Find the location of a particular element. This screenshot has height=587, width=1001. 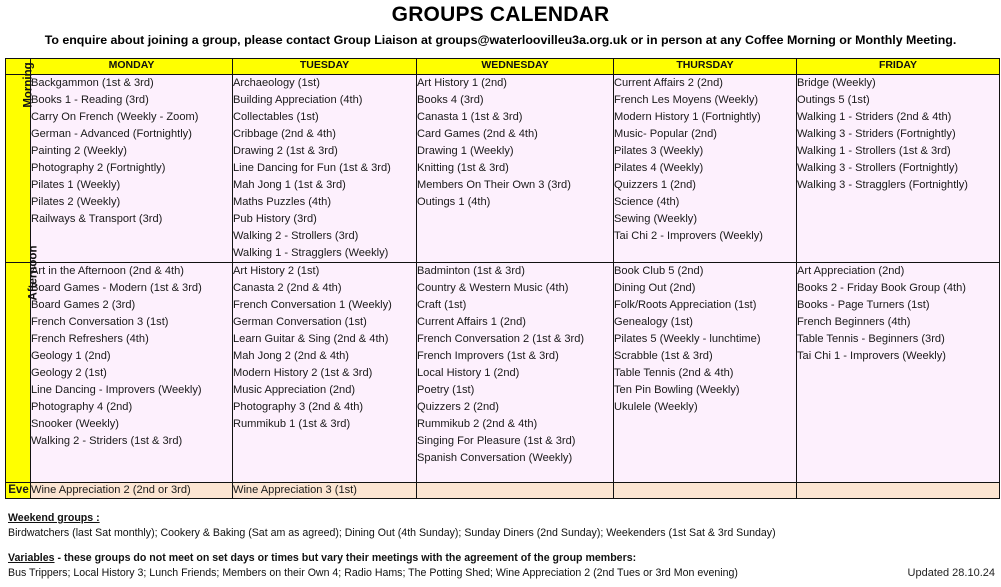

group-item: French Beginners (4th) is located at coordinates (854, 322).